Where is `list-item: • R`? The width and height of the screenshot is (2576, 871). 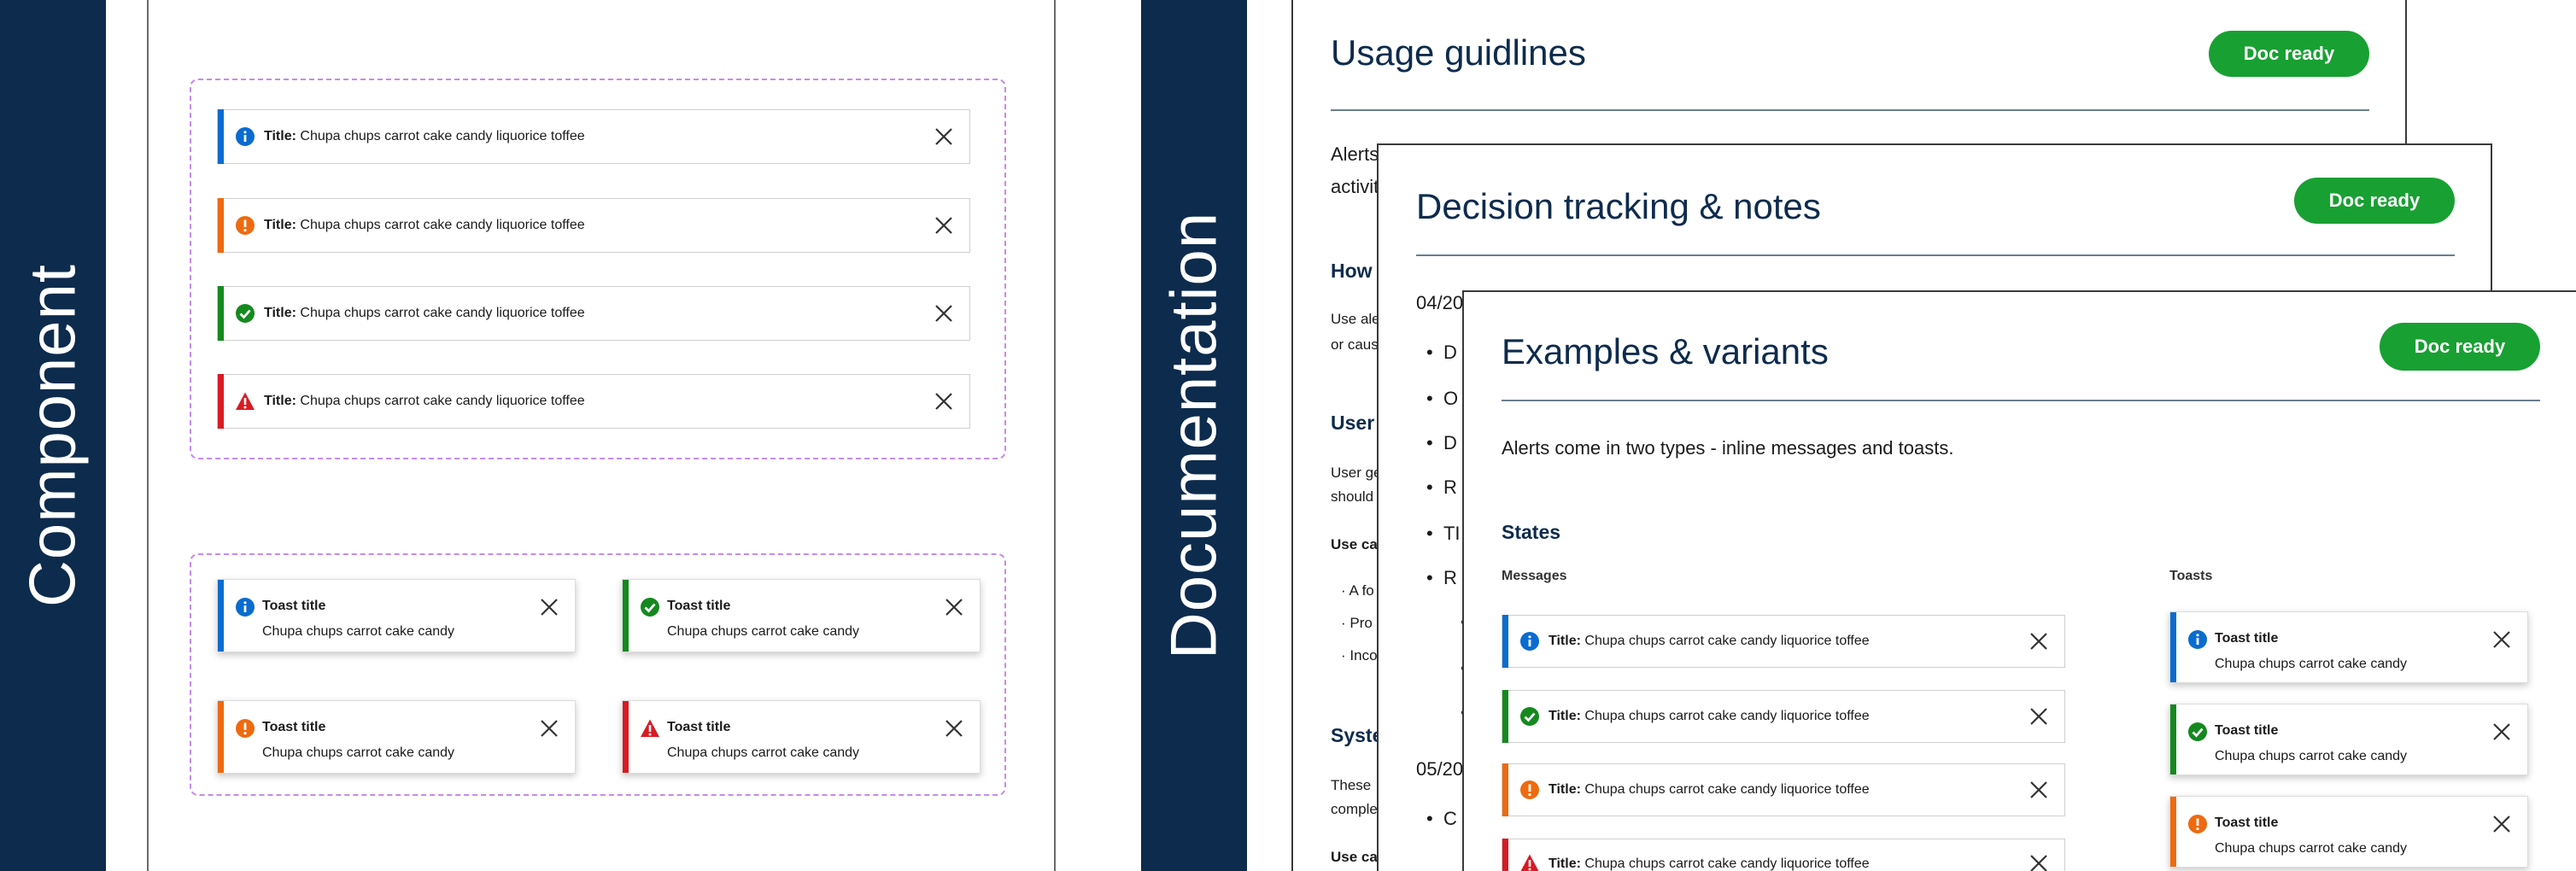 list-item: • R is located at coordinates (1441, 487).